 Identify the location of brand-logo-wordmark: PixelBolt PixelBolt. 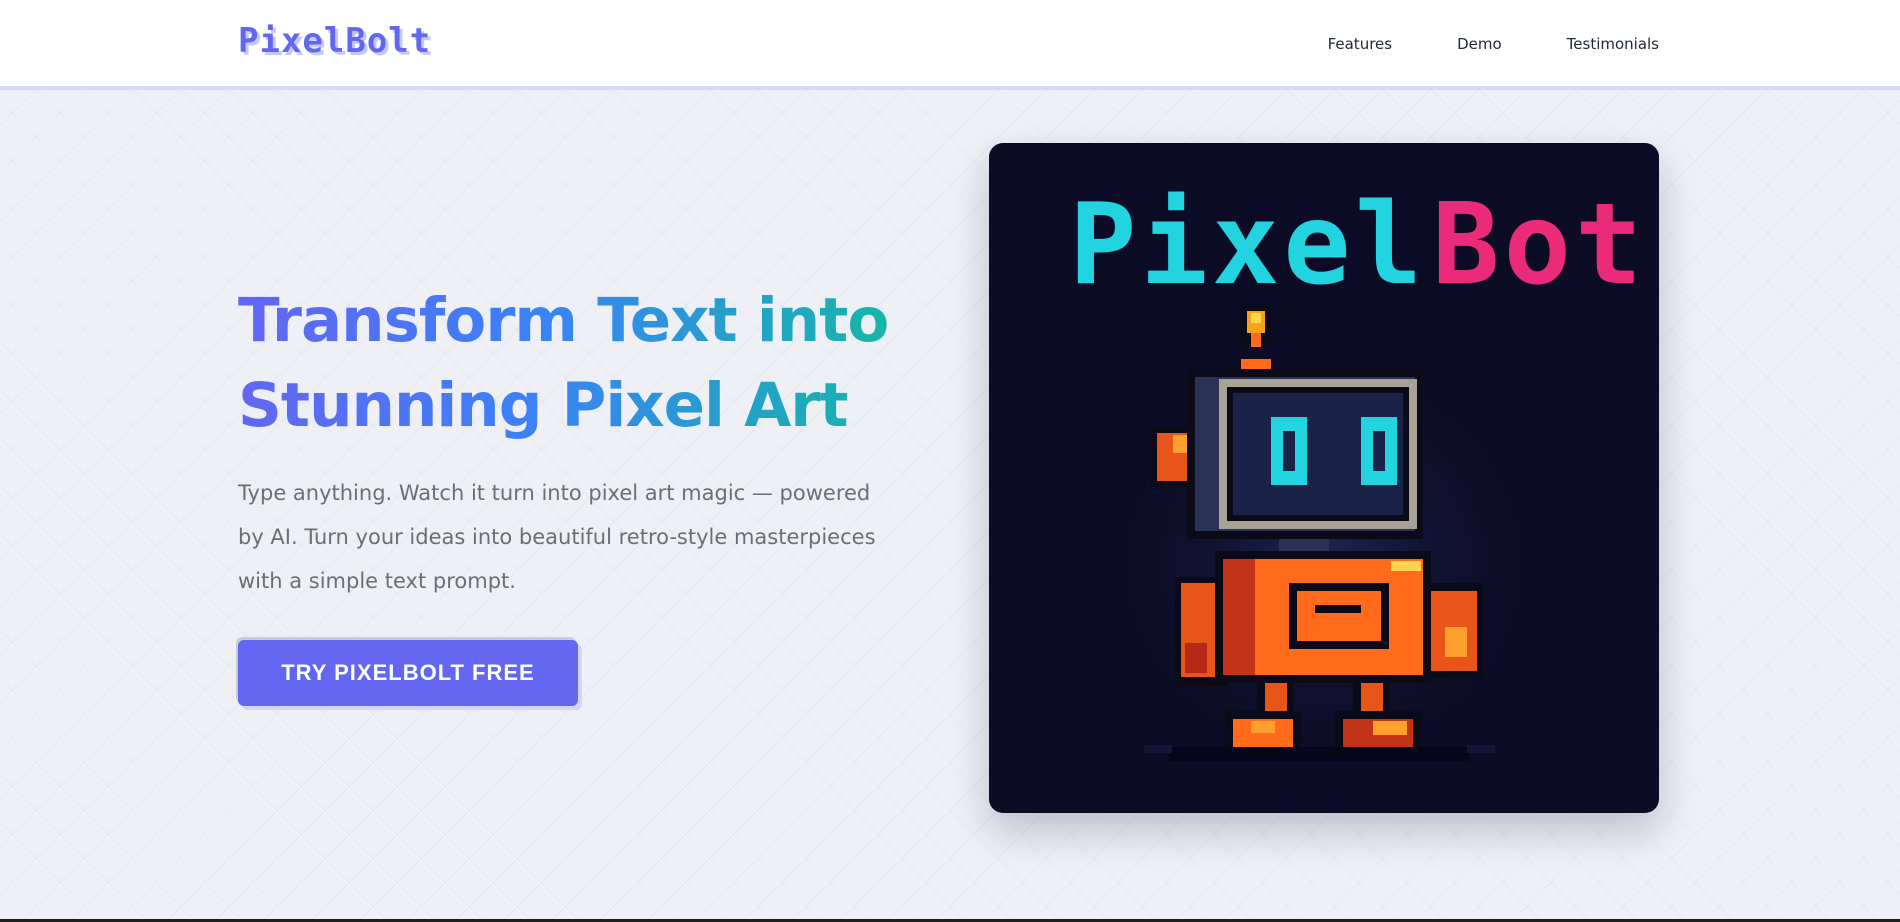
(335, 42).